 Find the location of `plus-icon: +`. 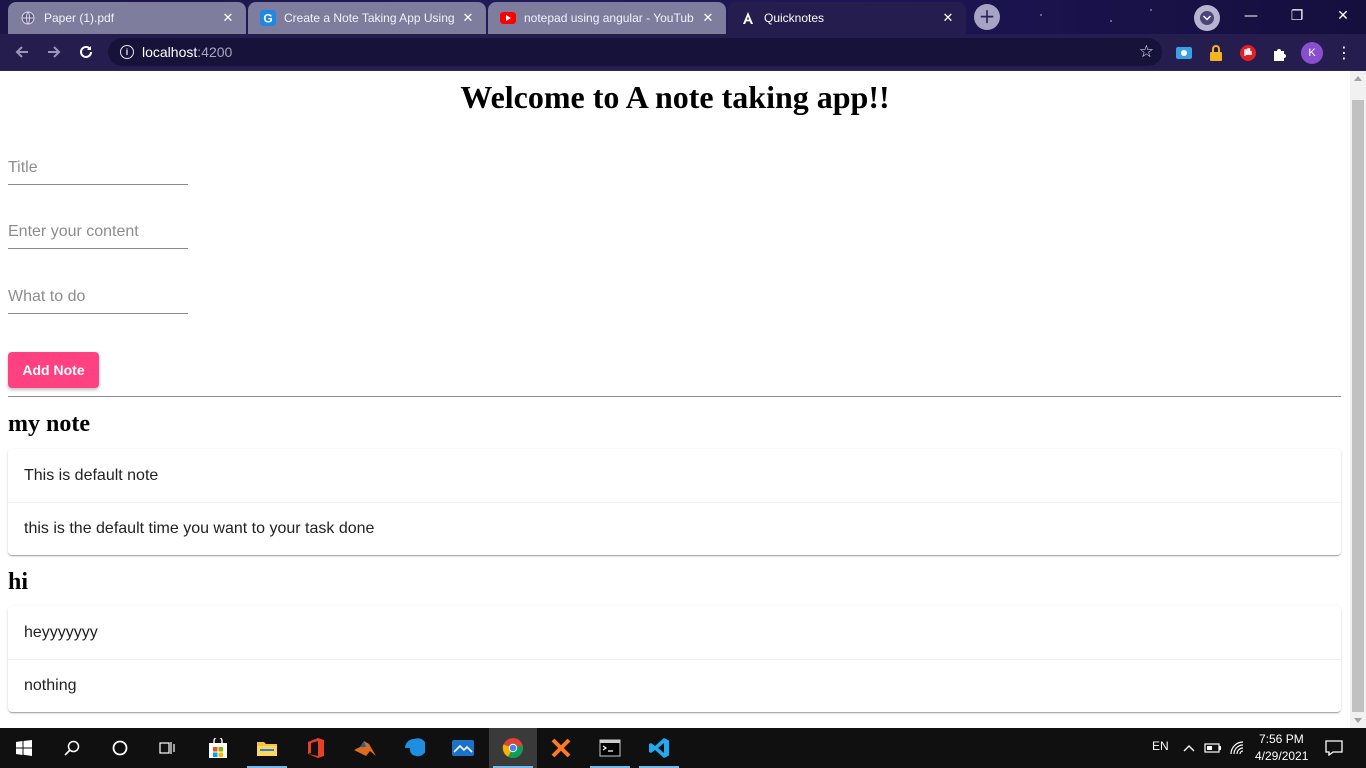

plus-icon: + is located at coordinates (987, 17).